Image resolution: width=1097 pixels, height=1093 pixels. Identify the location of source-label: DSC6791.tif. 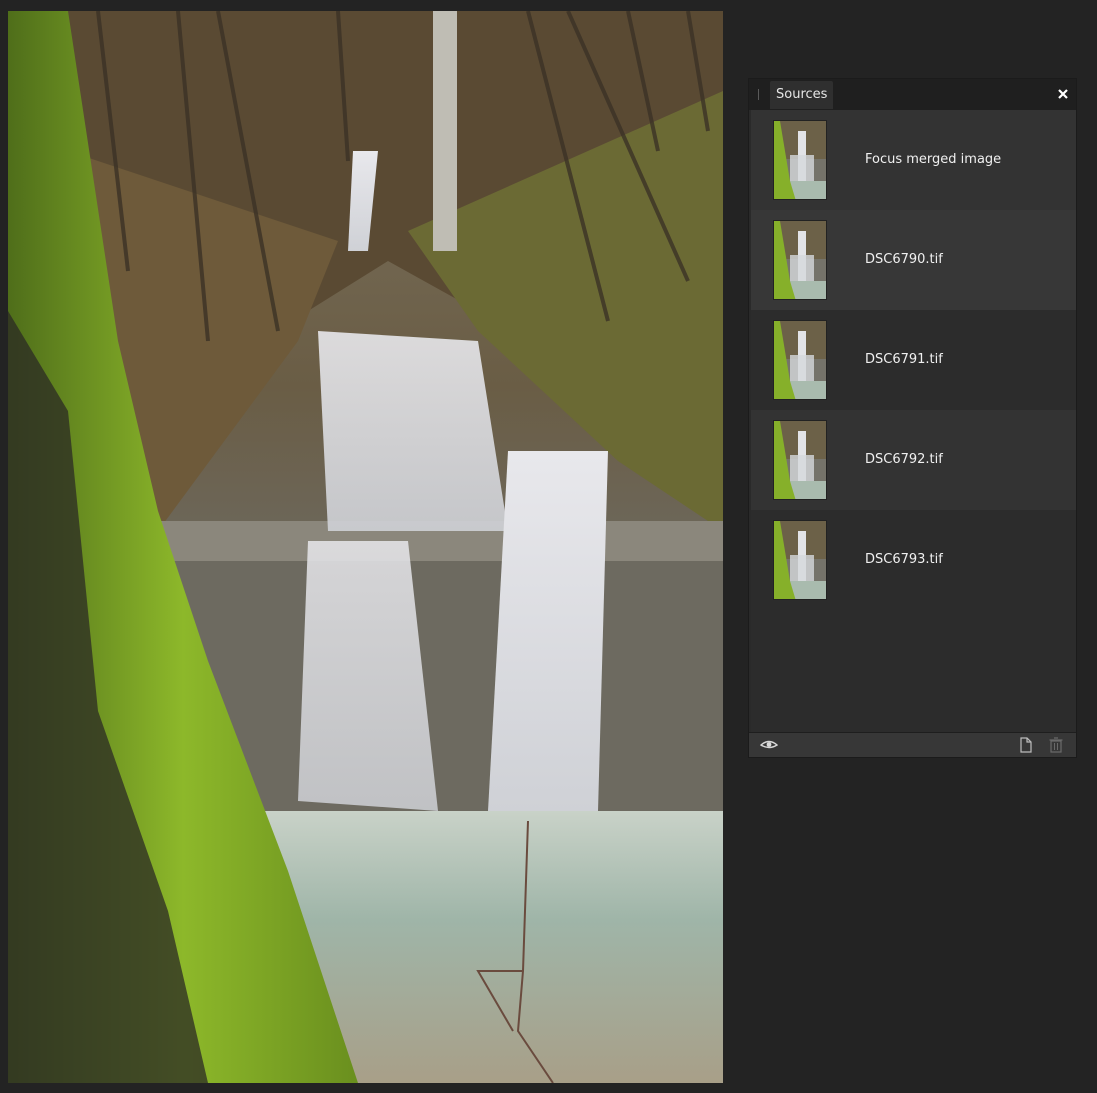
(904, 359).